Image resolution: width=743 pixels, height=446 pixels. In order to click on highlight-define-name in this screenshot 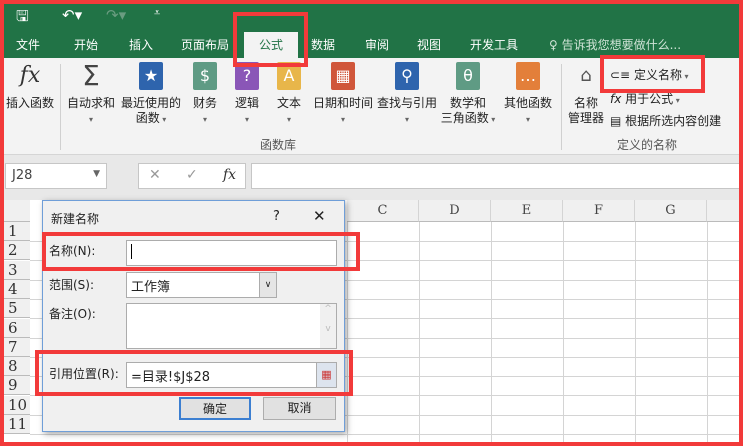, I will do `click(652, 74)`.